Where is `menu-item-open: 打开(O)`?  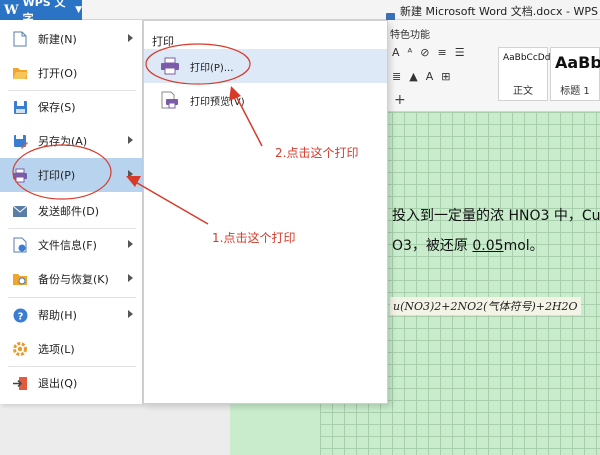
menu-item-open: 打开(O) is located at coordinates (71, 73).